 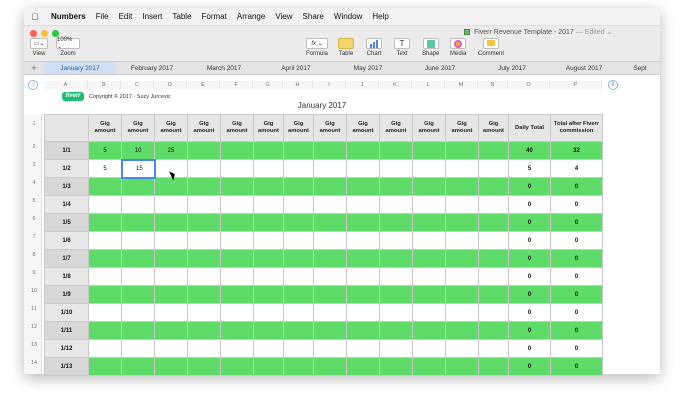 I want to click on tab-january-2017: January 2017, so click(x=80, y=68).